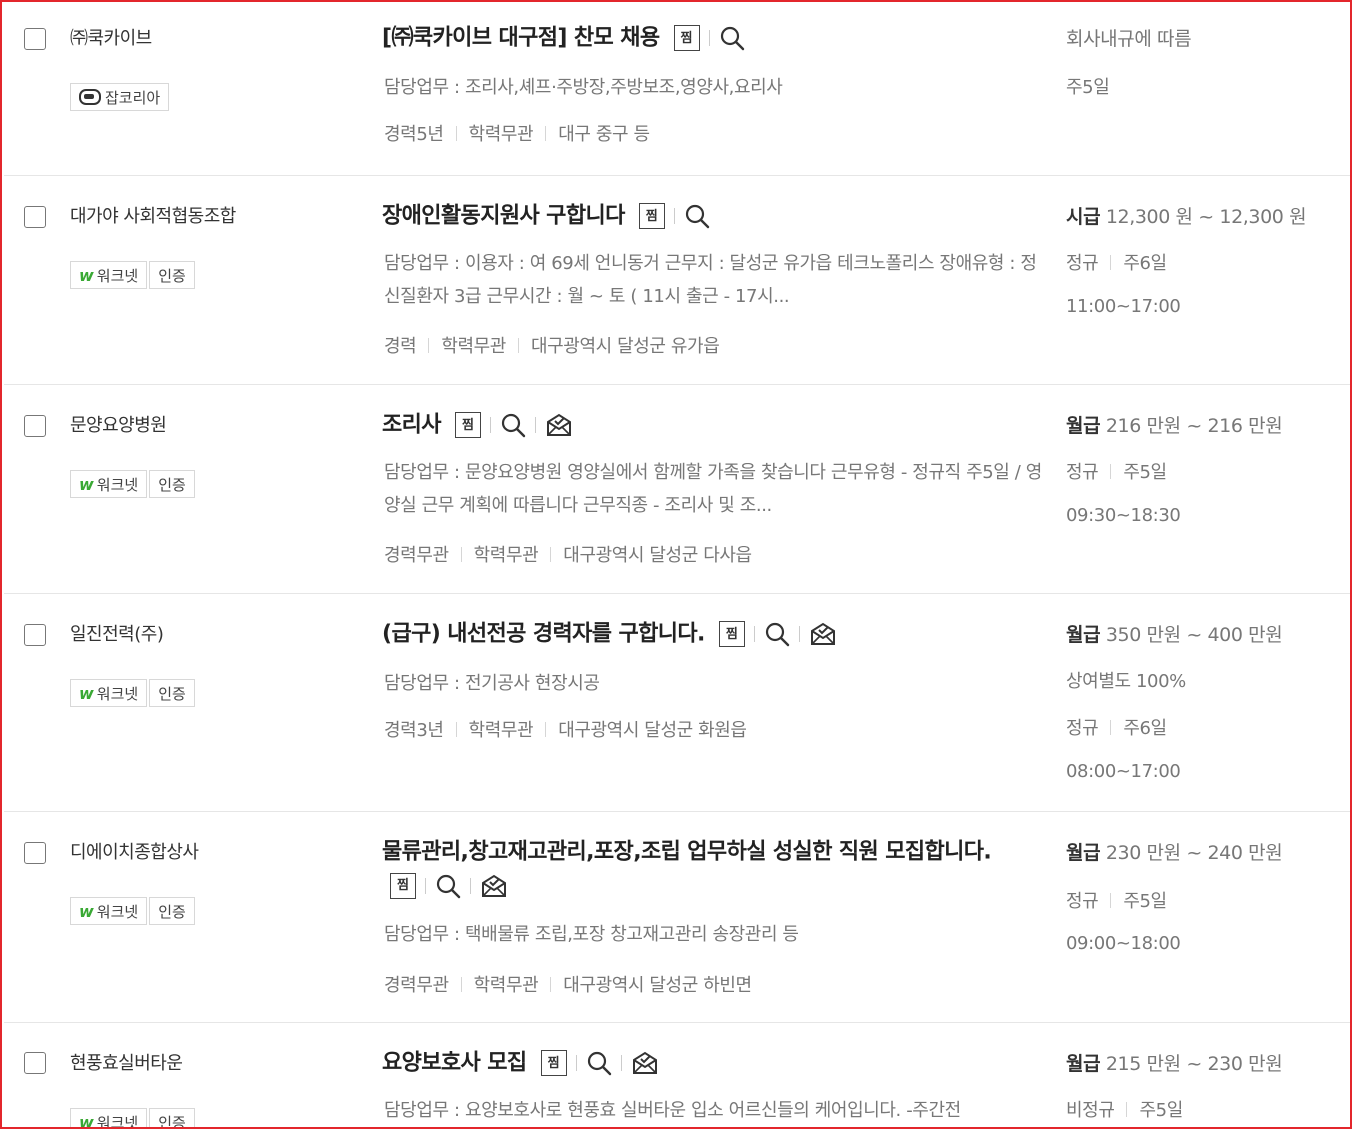 The image size is (1352, 1129). Describe the element at coordinates (625, 346) in the screenshot. I see `location: 대구광역시 달성군 유가읍` at that location.